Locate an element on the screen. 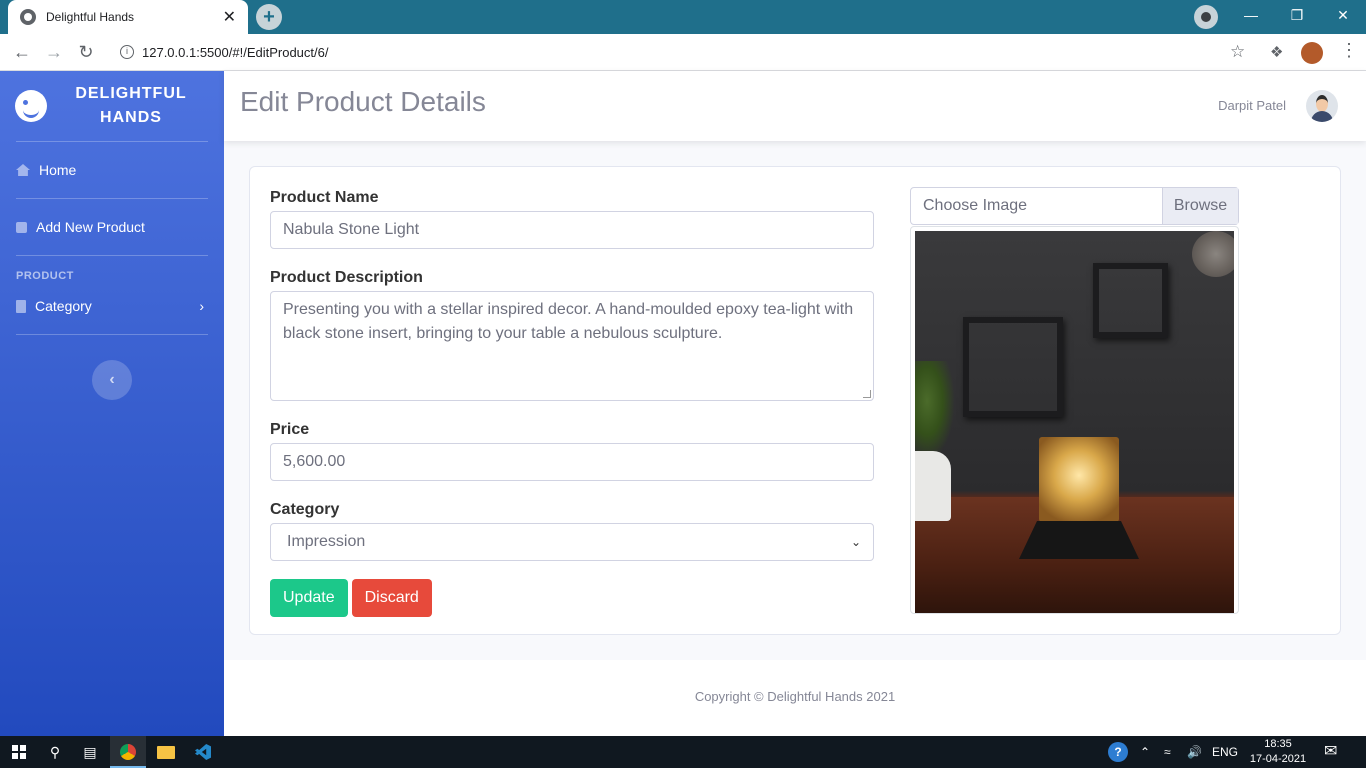 This screenshot has width=1366, height=768. file-explorer-icon is located at coordinates (166, 752).